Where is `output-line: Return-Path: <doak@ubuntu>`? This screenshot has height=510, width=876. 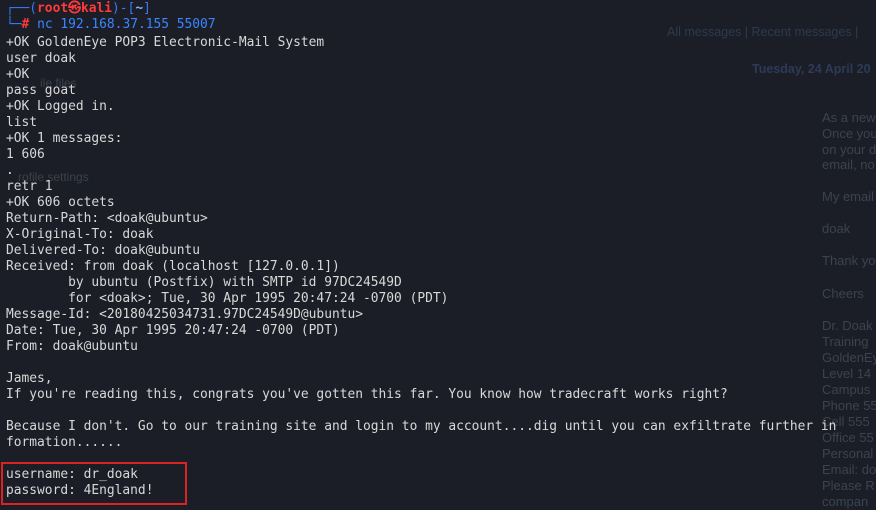
output-line: Return-Path: <doak@ubuntu> is located at coordinates (107, 218).